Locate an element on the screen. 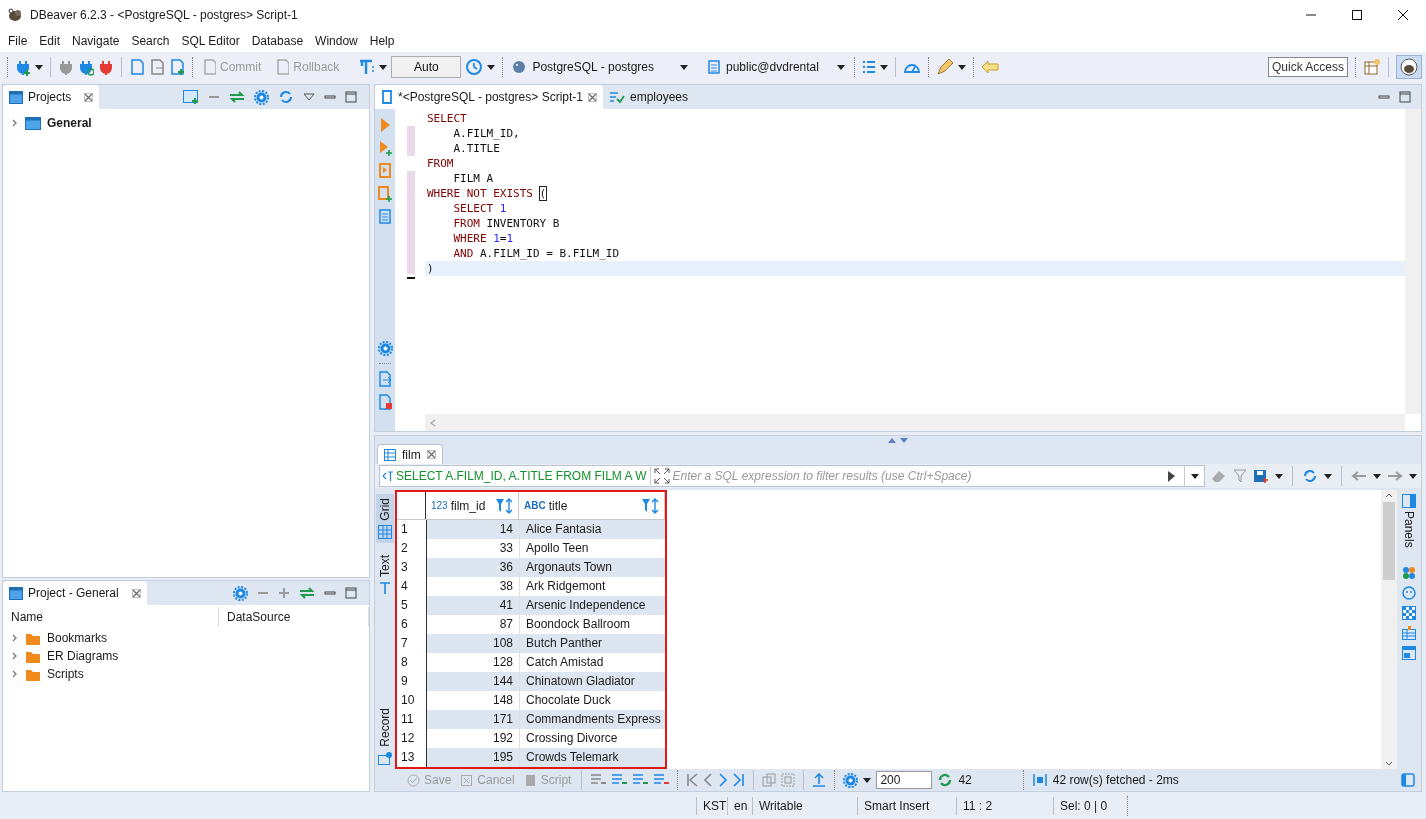 Image resolution: width=1426 pixels, height=819 pixels. new-window-icon is located at coordinates (191, 97).